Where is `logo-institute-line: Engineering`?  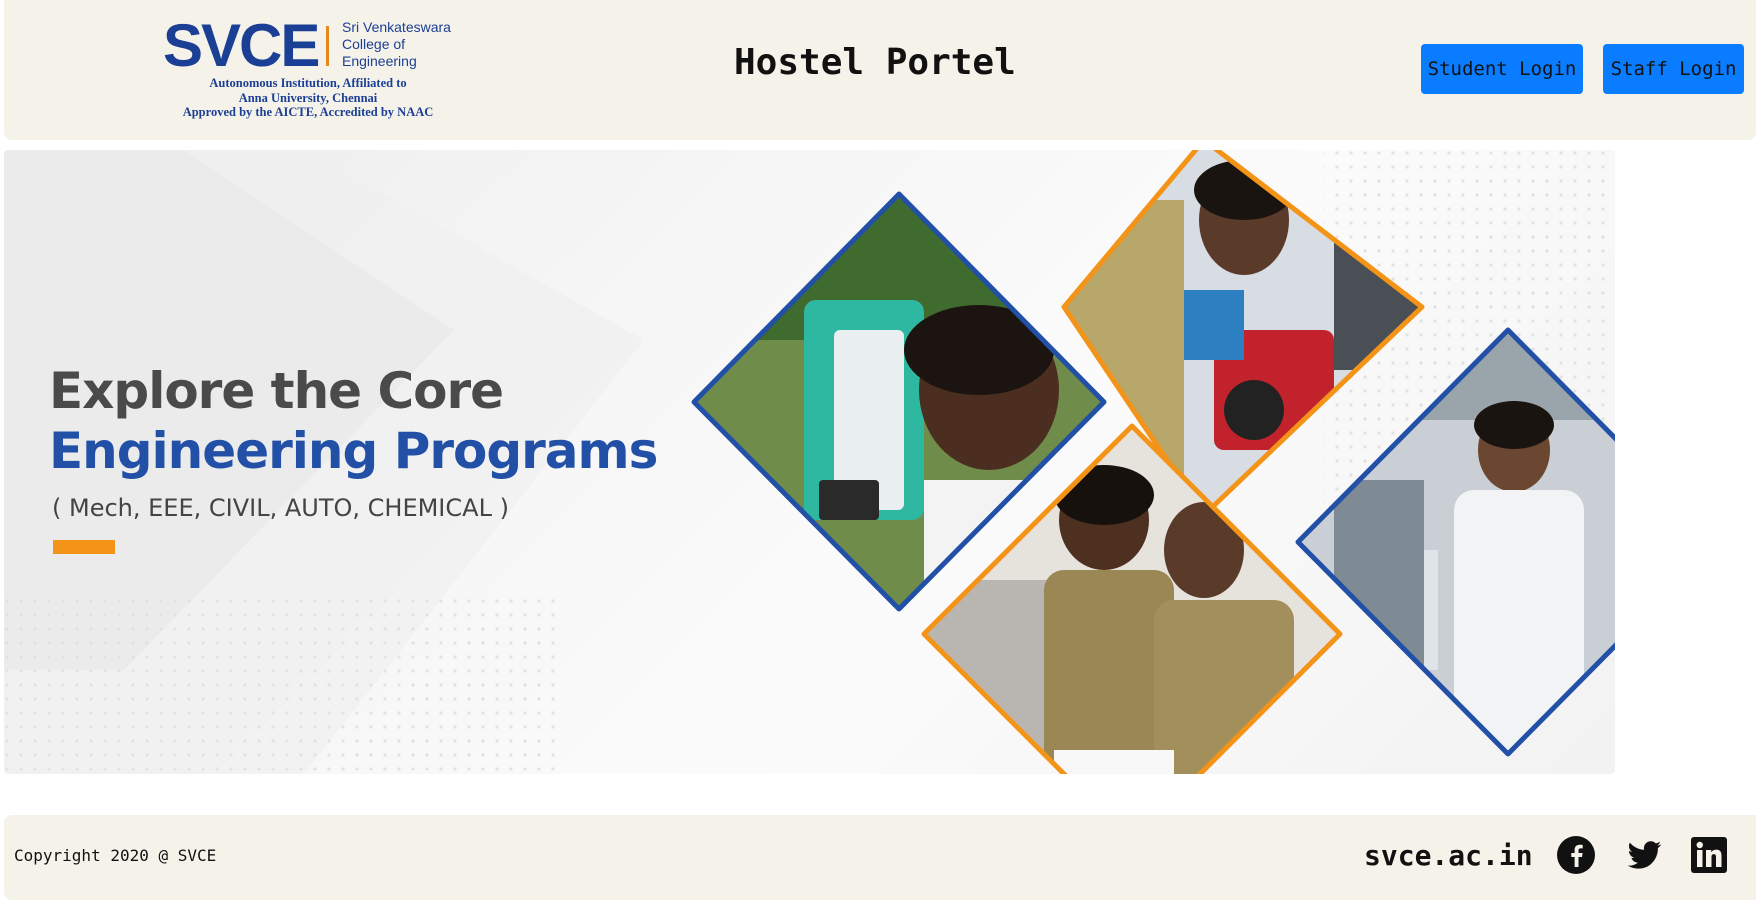
logo-institute-line: Engineering is located at coordinates (379, 61).